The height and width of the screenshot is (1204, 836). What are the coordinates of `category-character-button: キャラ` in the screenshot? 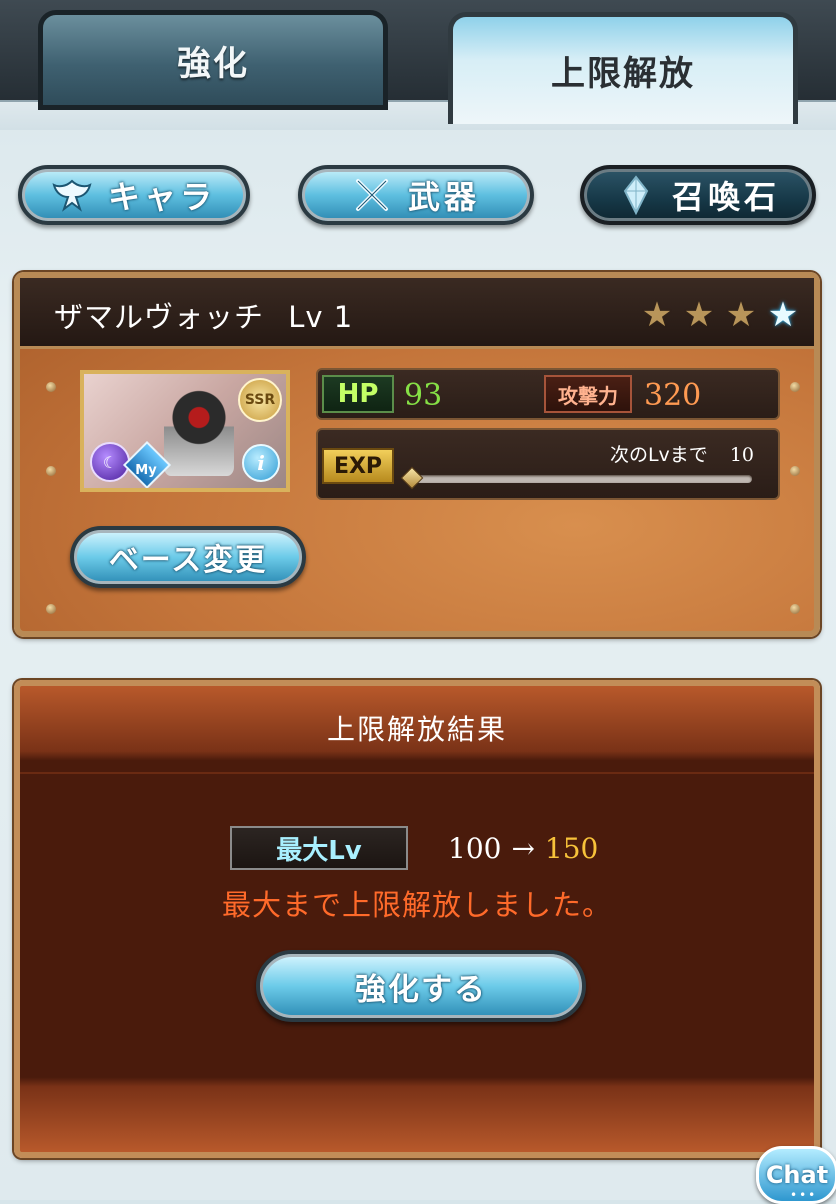 It's located at (134, 195).